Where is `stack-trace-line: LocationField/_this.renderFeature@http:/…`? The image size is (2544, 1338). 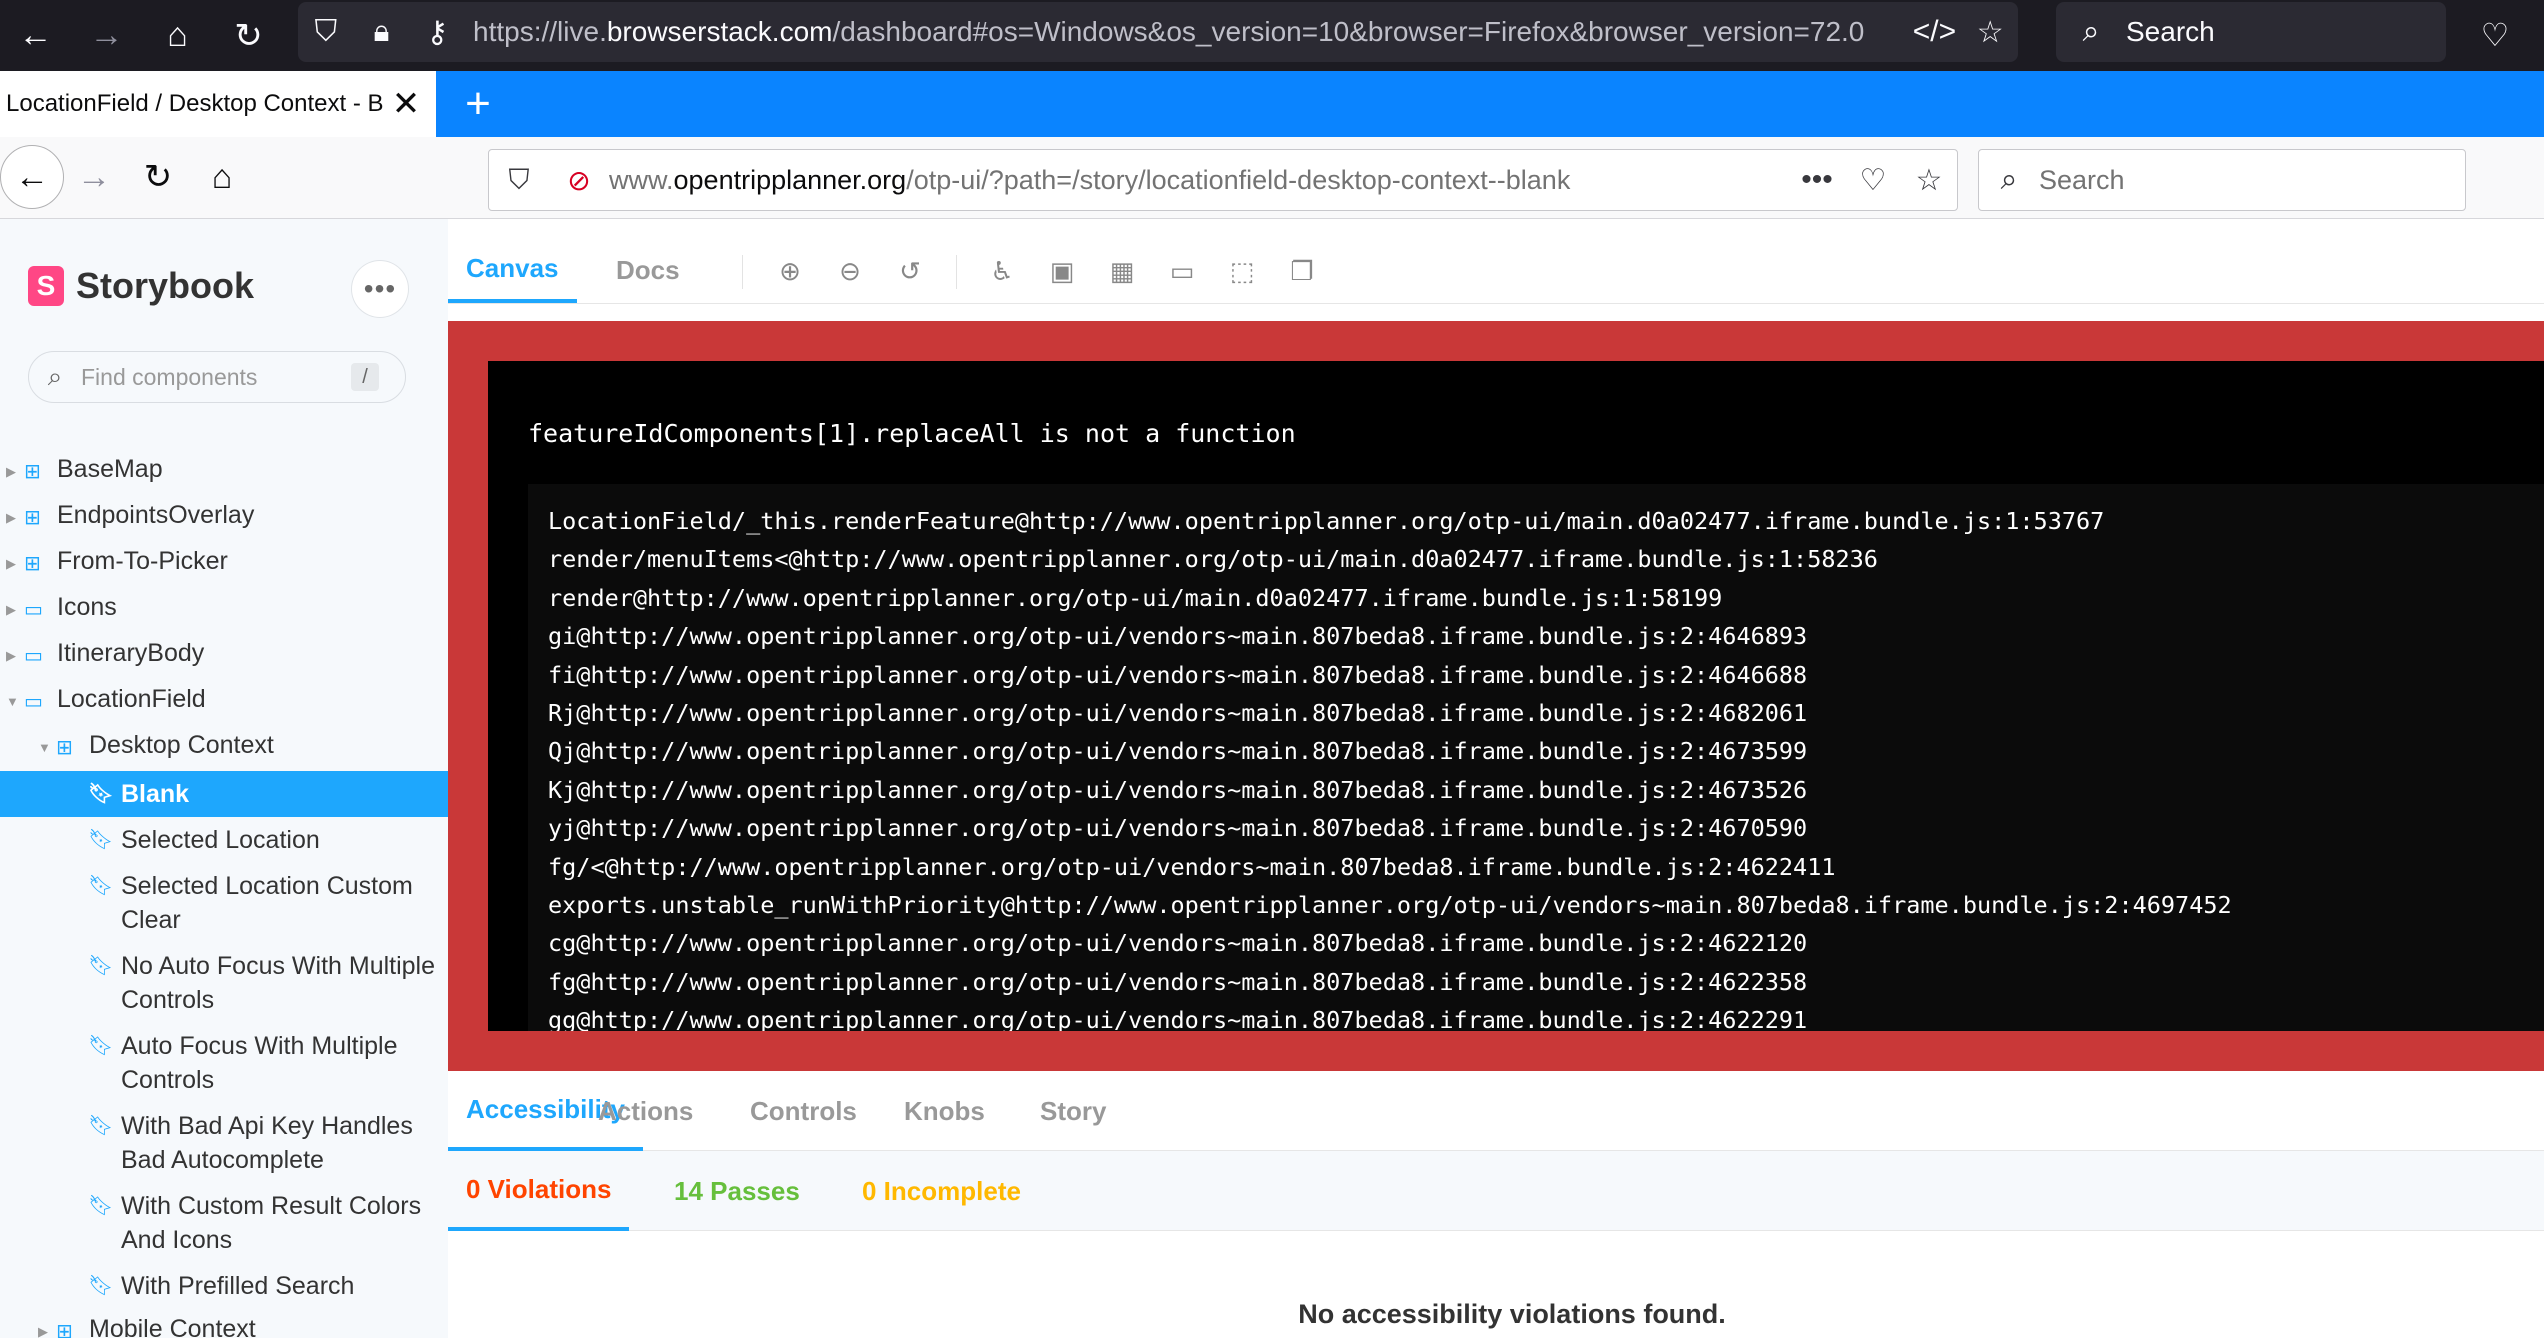 stack-trace-line: LocationField/_this.renderFeature@http:/… is located at coordinates (1326, 521).